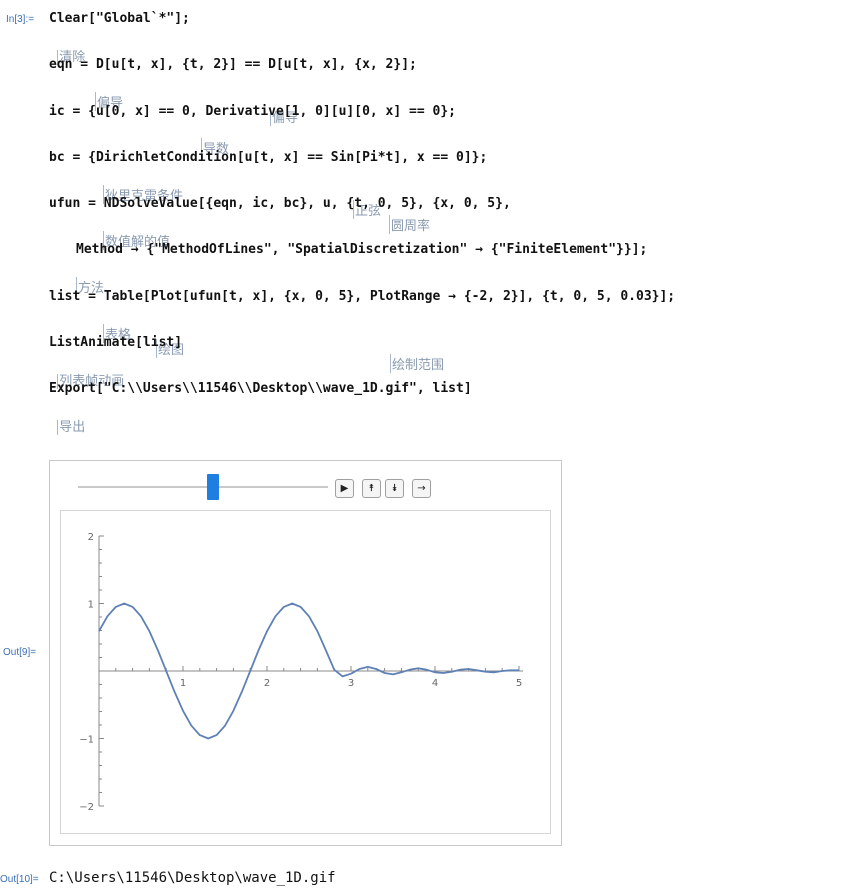 The width and height of the screenshot is (847, 896). I want to click on hint-export: 导出, so click(71, 427).